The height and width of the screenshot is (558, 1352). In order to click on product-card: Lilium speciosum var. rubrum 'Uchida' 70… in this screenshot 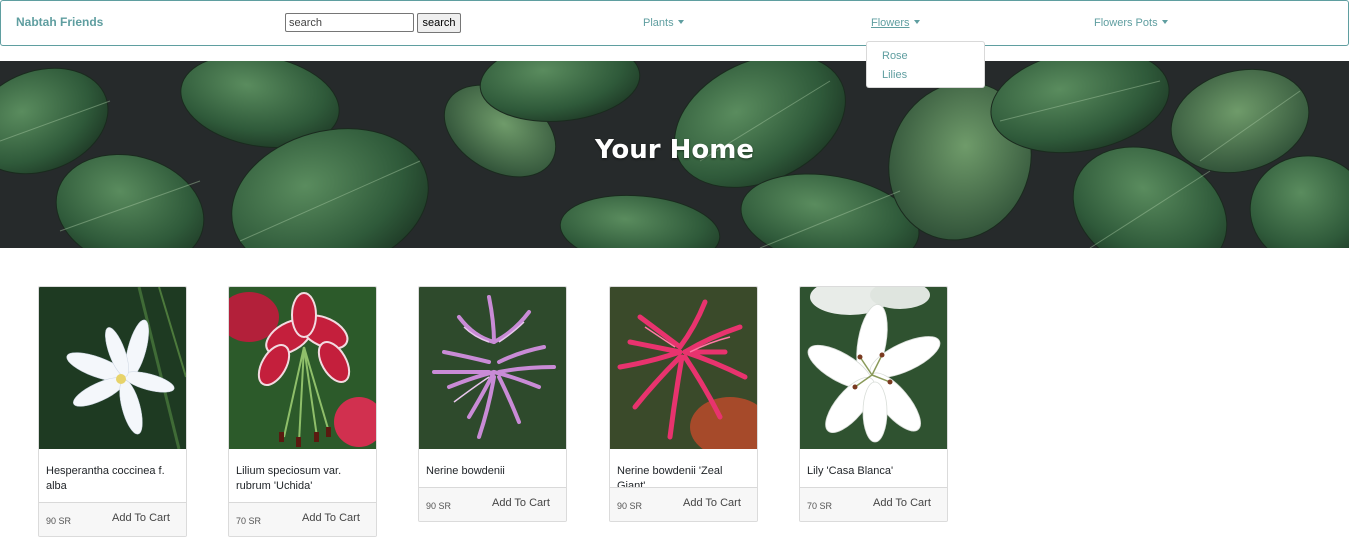, I will do `click(302, 411)`.